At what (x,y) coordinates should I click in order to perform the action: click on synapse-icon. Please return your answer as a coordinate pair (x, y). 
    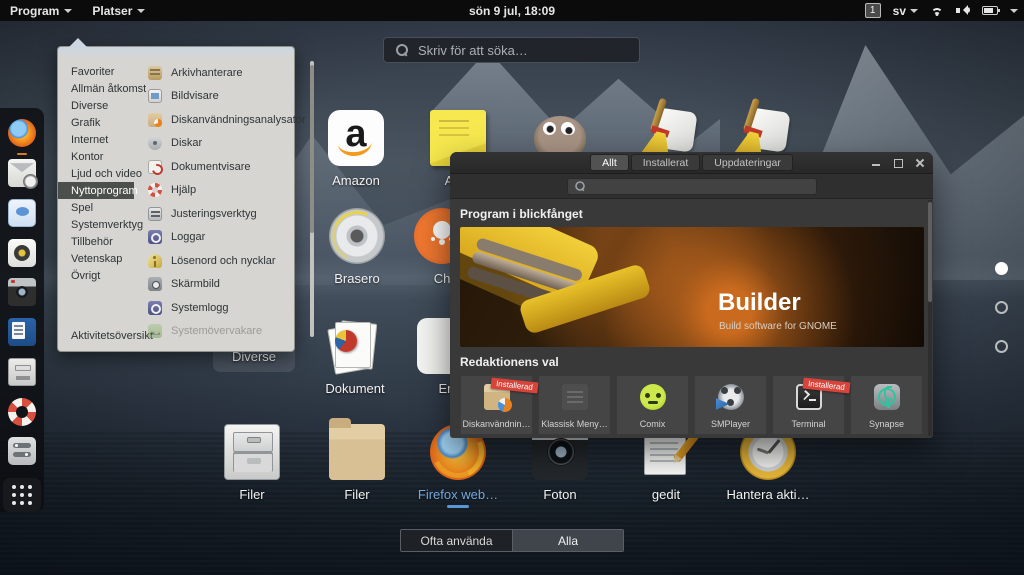
    Looking at the image, I should click on (886, 397).